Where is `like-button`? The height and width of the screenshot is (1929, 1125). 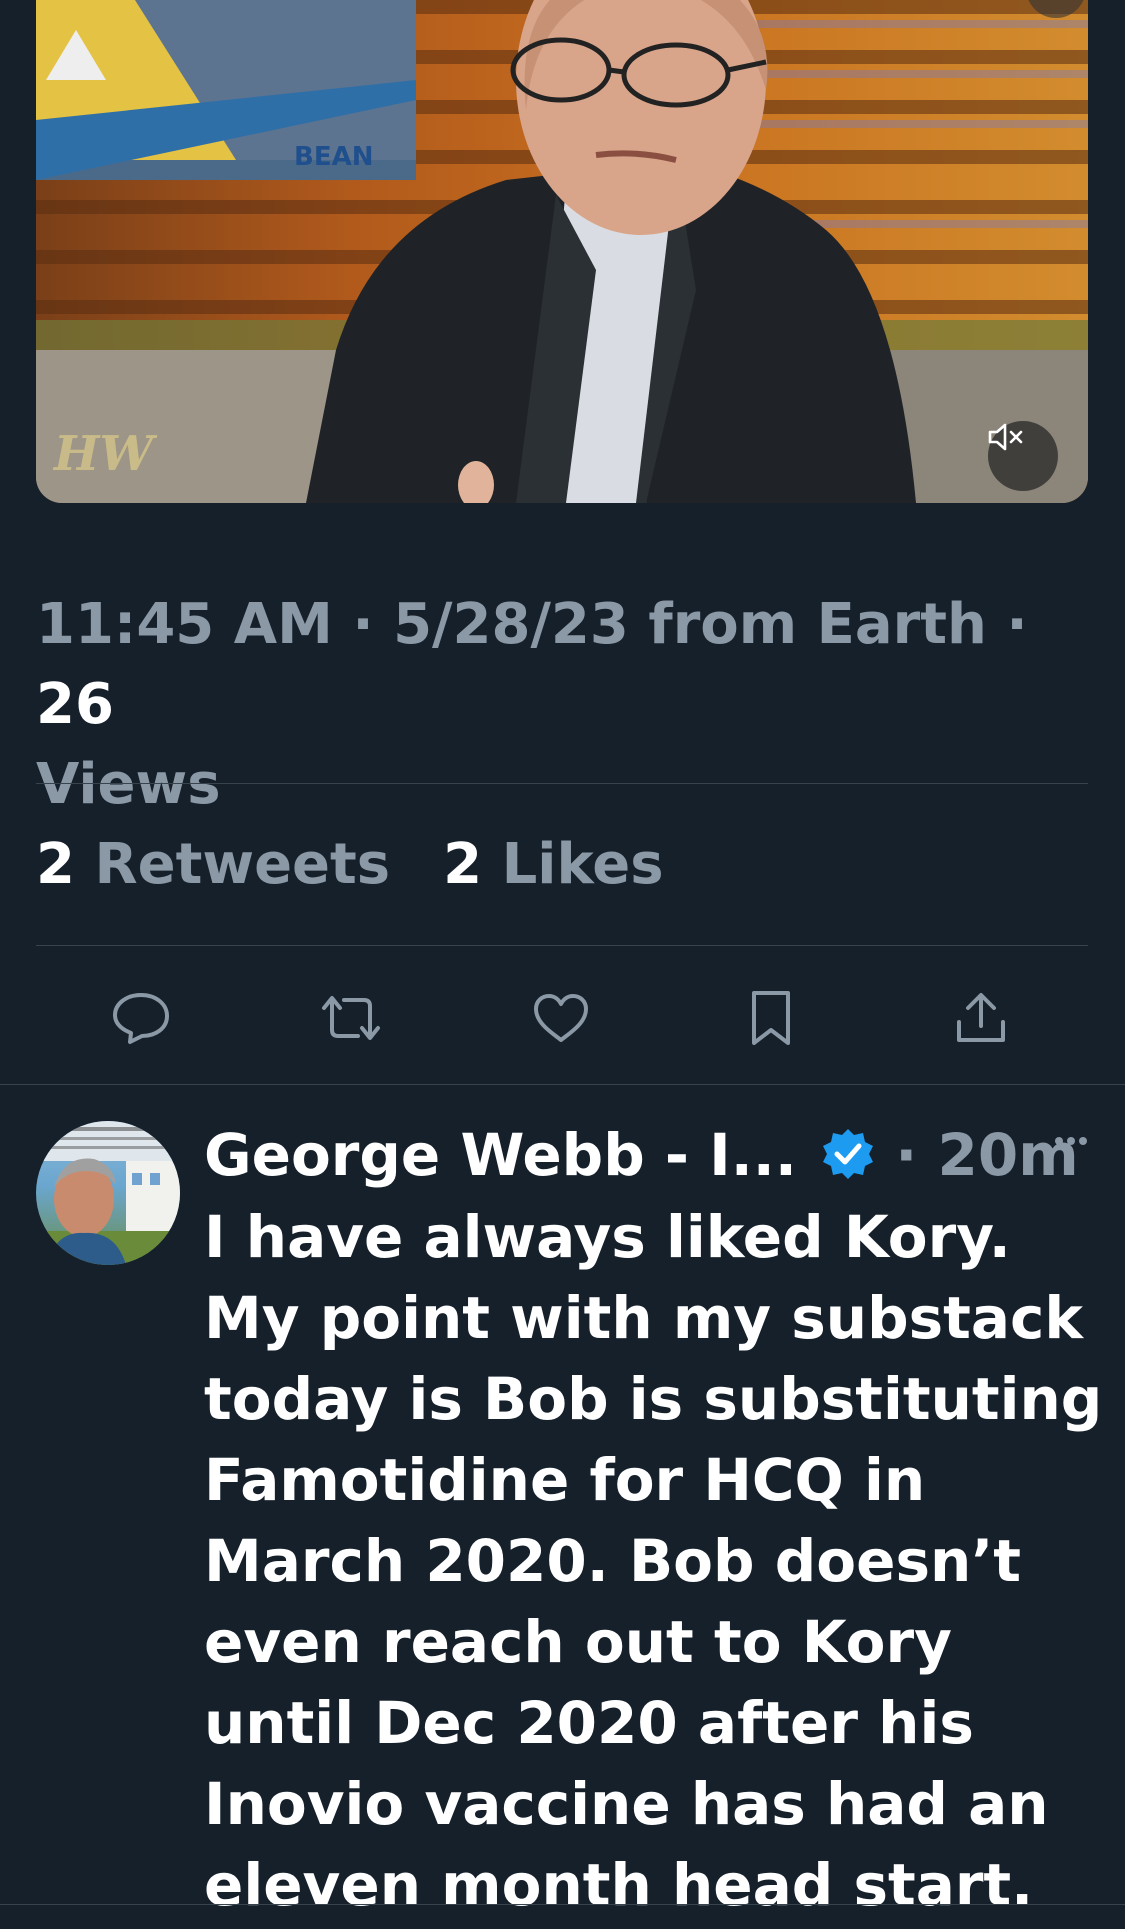 like-button is located at coordinates (561, 1020).